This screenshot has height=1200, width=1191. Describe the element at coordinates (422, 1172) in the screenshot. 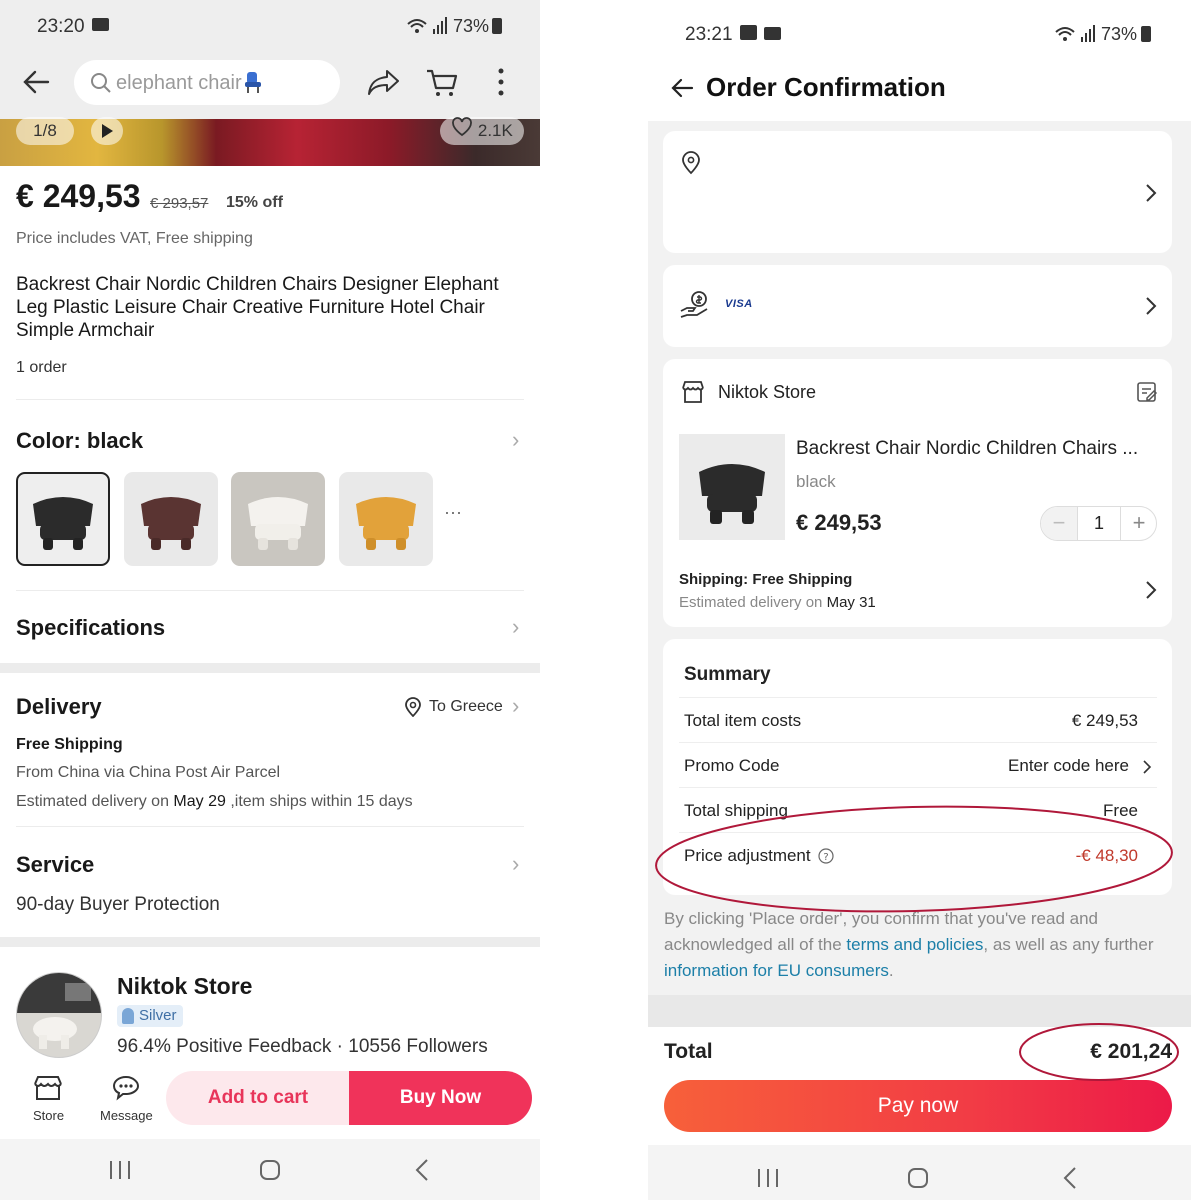

I see `back-nav-icon` at that location.